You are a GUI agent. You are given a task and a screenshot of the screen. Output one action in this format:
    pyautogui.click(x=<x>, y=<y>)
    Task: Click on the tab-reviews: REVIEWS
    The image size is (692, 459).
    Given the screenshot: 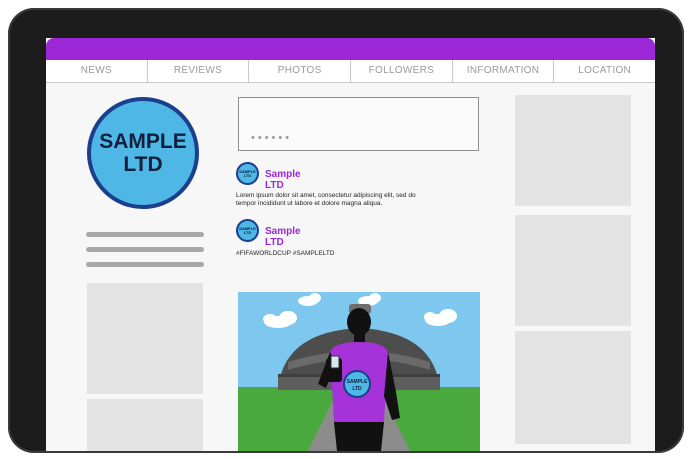 What is the action you would take?
    pyautogui.click(x=199, y=71)
    